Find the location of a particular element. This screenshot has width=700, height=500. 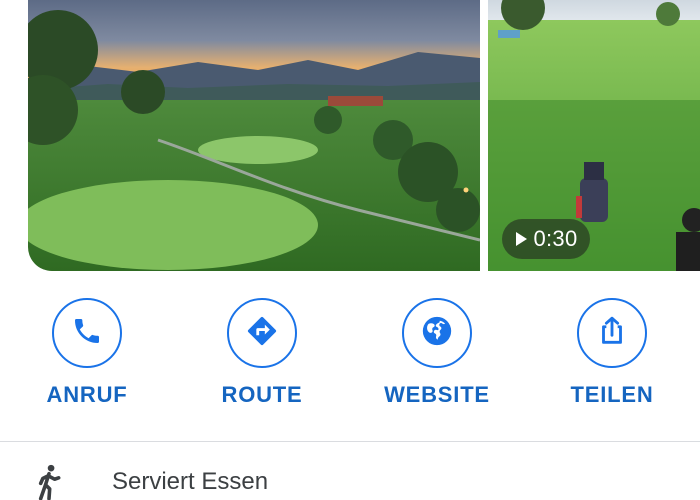

website-button-circle is located at coordinates (437, 333).